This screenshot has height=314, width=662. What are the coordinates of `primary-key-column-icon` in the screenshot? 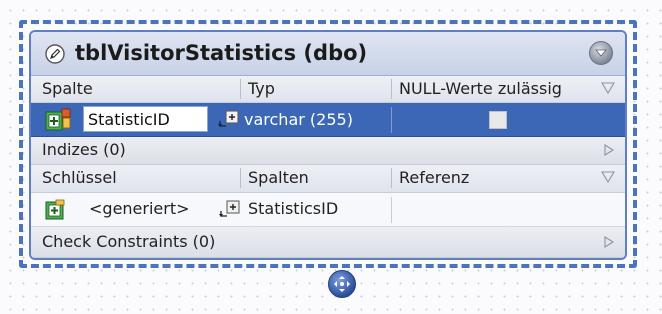 It's located at (58, 119).